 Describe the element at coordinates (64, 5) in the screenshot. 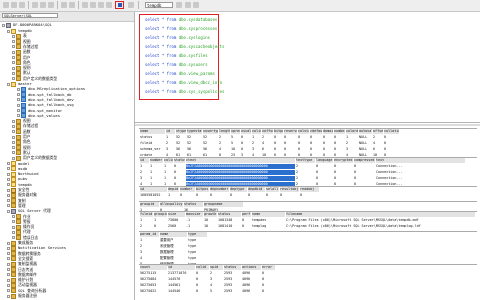

I see `find-icon` at that location.